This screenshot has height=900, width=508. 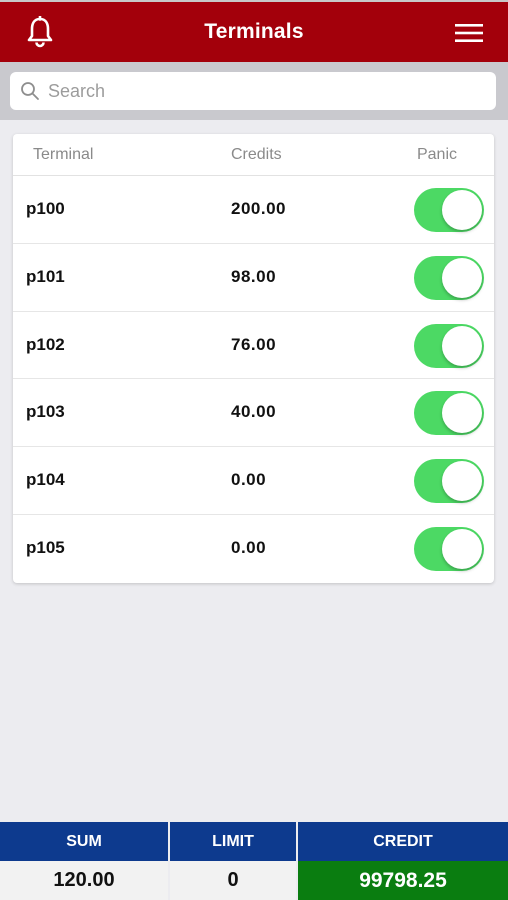 I want to click on notifications-button, so click(x=40, y=32).